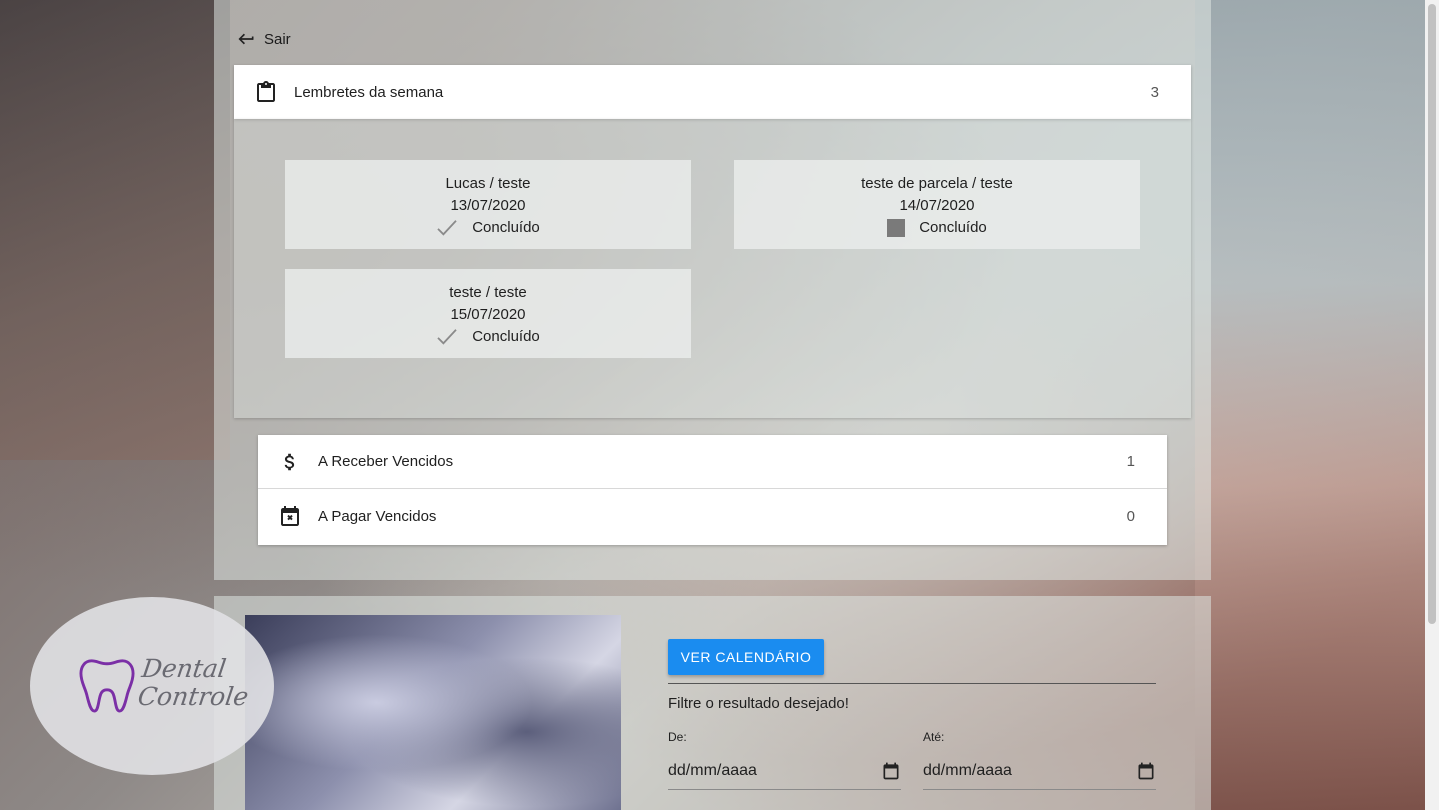 This screenshot has height=810, width=1439. What do you see at coordinates (488, 292) in the screenshot?
I see `reminder-title: teste / teste` at bounding box center [488, 292].